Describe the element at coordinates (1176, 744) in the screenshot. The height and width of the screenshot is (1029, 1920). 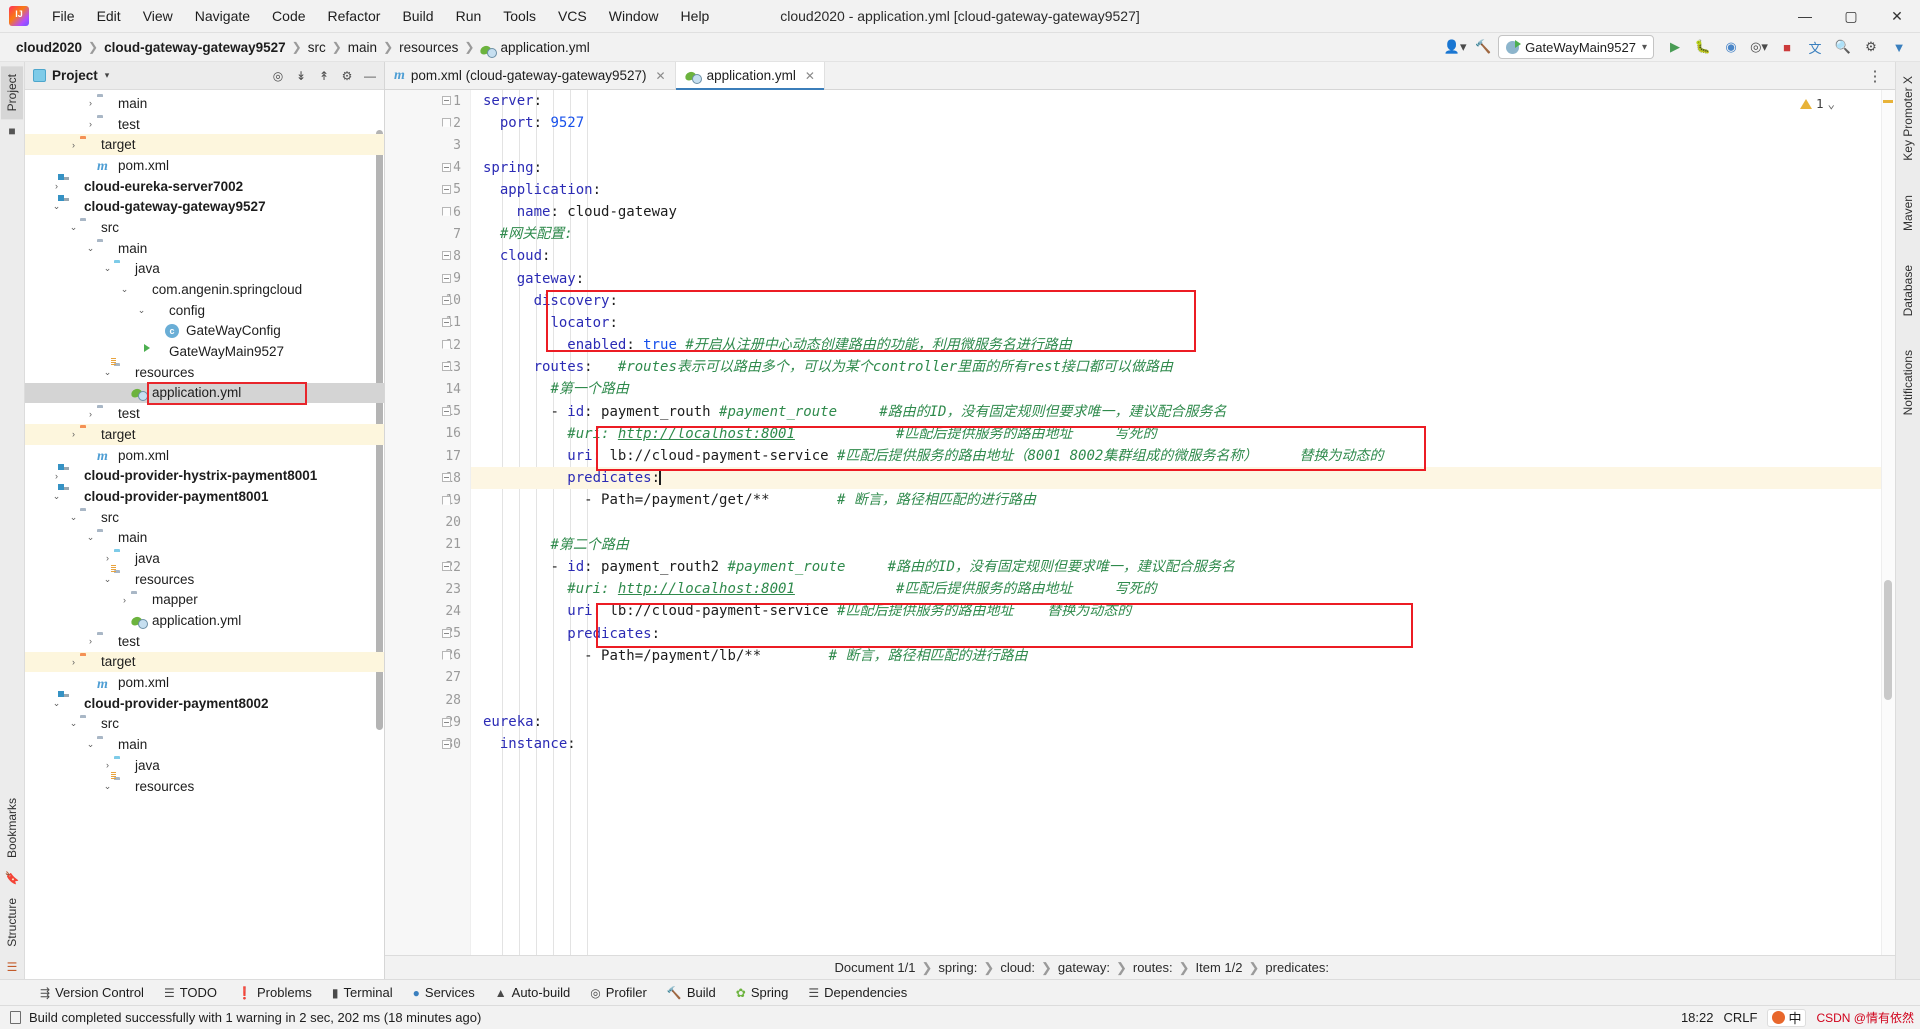
I see `code-line: instance:` at that location.